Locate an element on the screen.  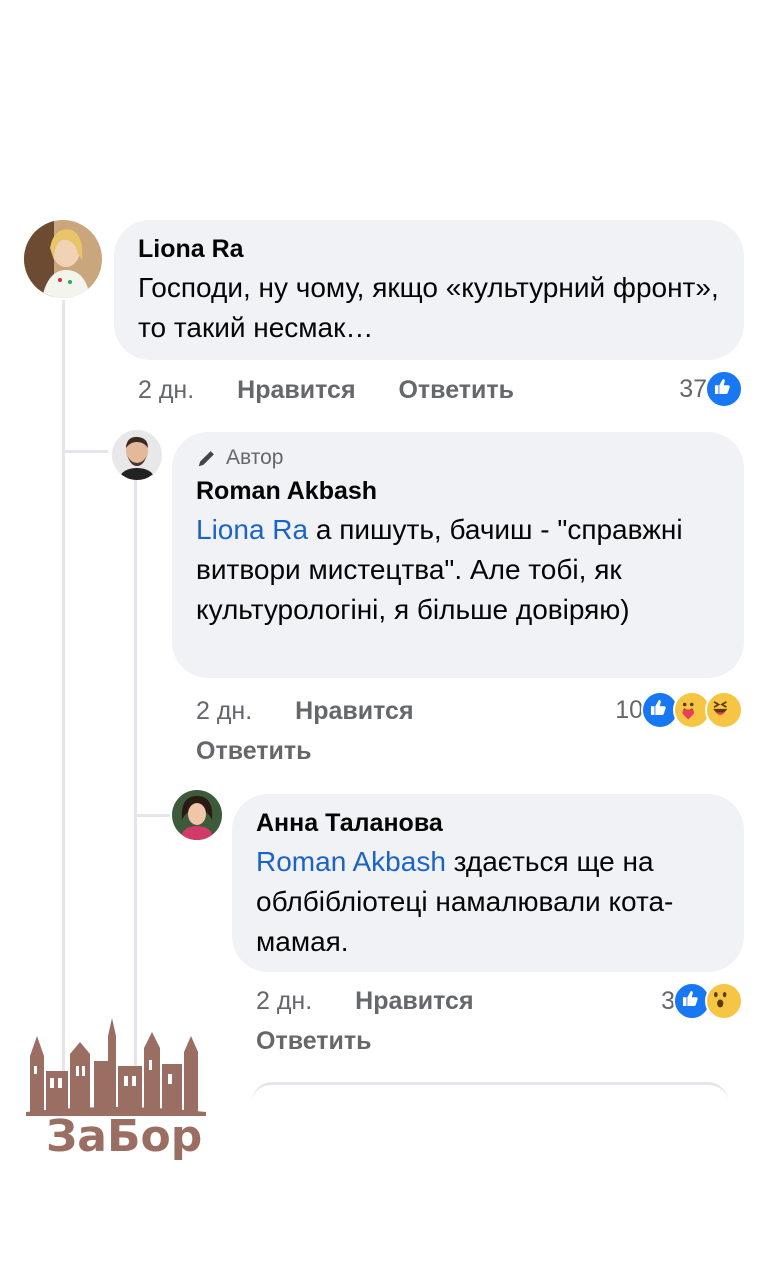
avatar-liona-ra is located at coordinates (63, 259).